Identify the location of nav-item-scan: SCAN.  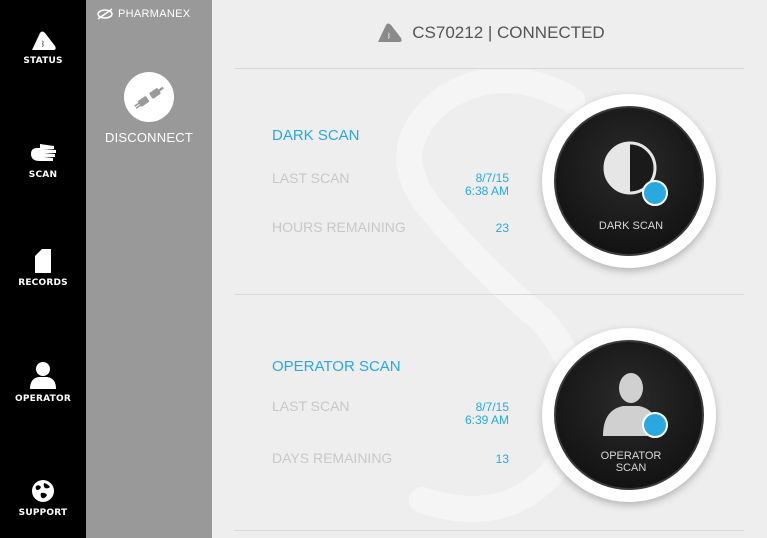
(43, 160).